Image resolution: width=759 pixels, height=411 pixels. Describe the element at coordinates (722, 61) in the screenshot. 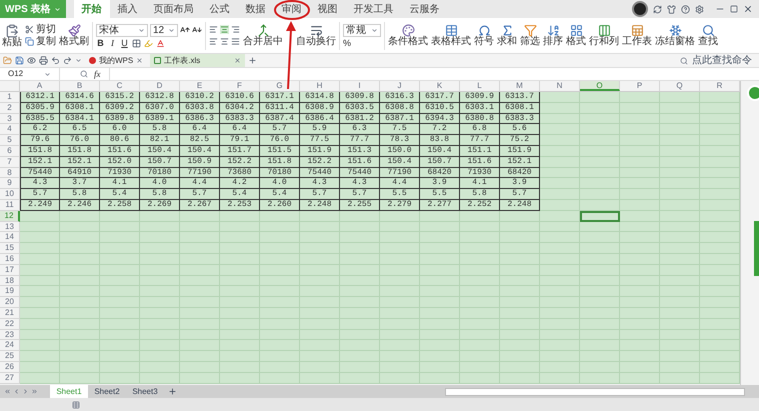

I see `command-search-field: 点此查找命令` at that location.